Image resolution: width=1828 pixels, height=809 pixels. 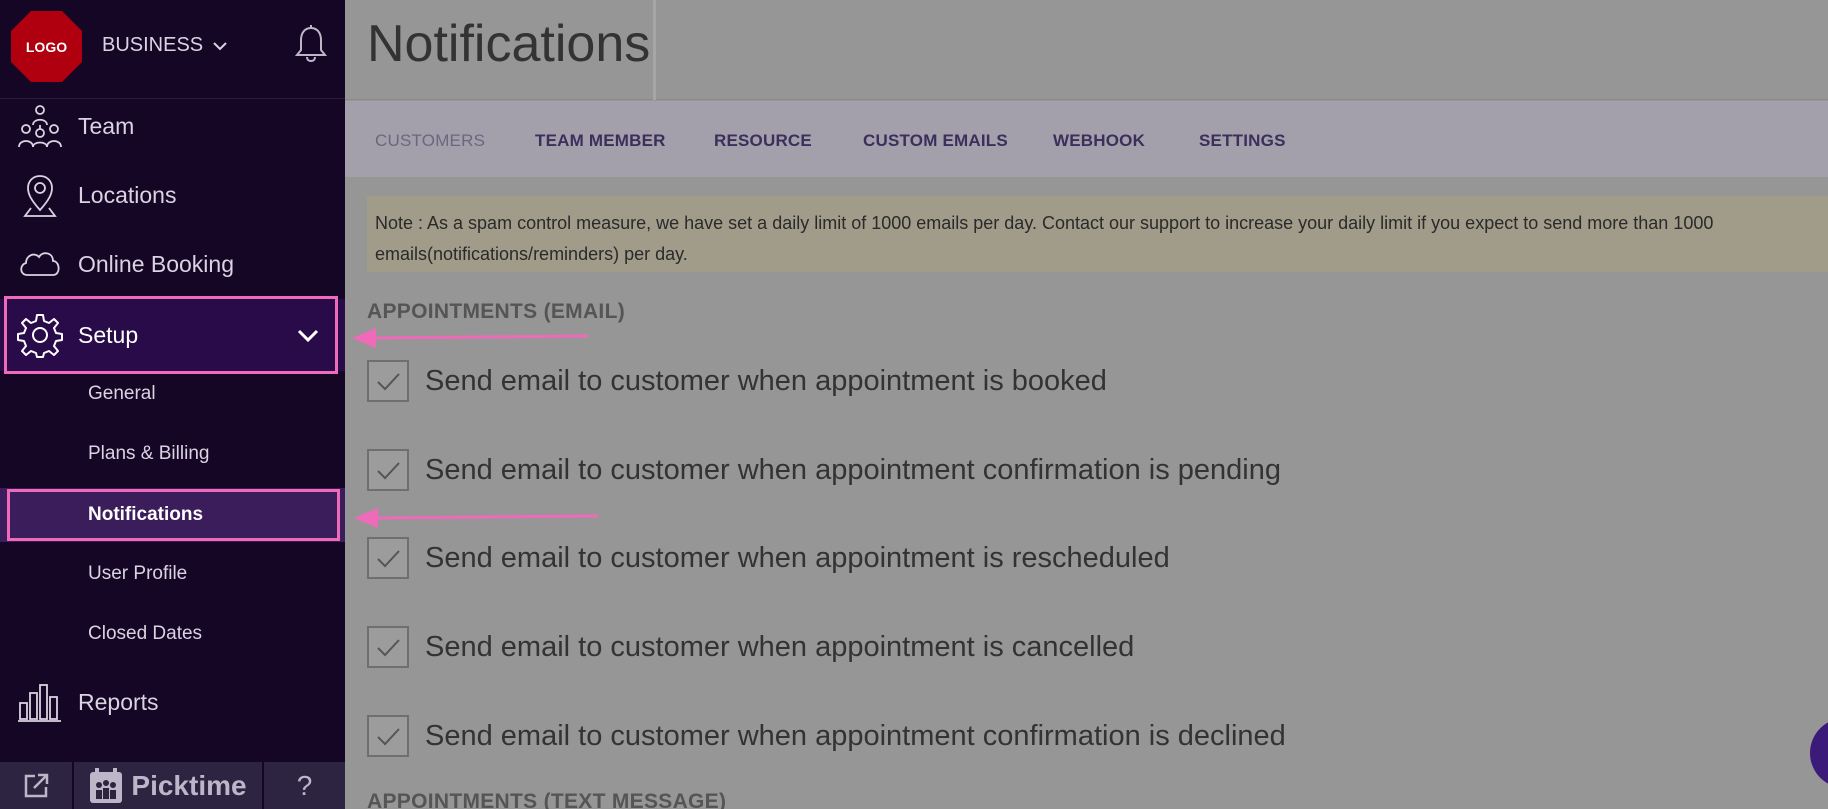 What do you see at coordinates (935, 141) in the screenshot?
I see `tab-custom-emails: CUSTOM EMAILS` at bounding box center [935, 141].